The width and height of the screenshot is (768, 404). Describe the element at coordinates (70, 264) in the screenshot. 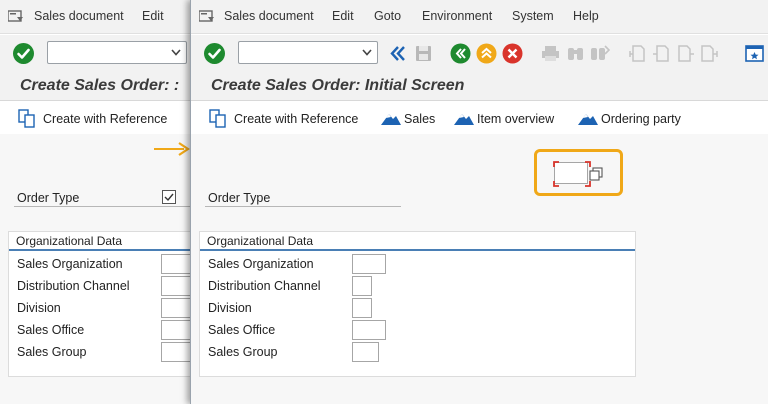

I see `back-sales-organization-label: Sales Organization` at that location.